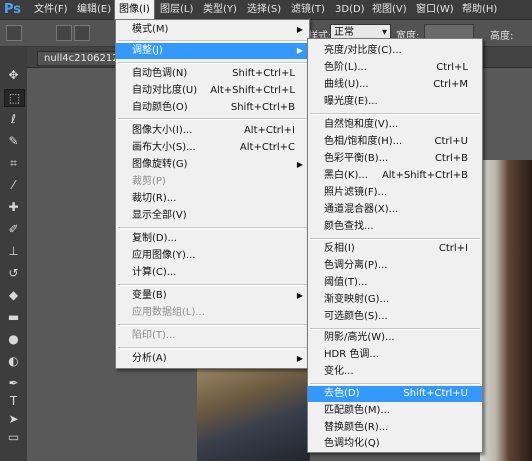 The height and width of the screenshot is (461, 532). Describe the element at coordinates (506, 310) in the screenshot. I see `photo-canvas-right` at that location.